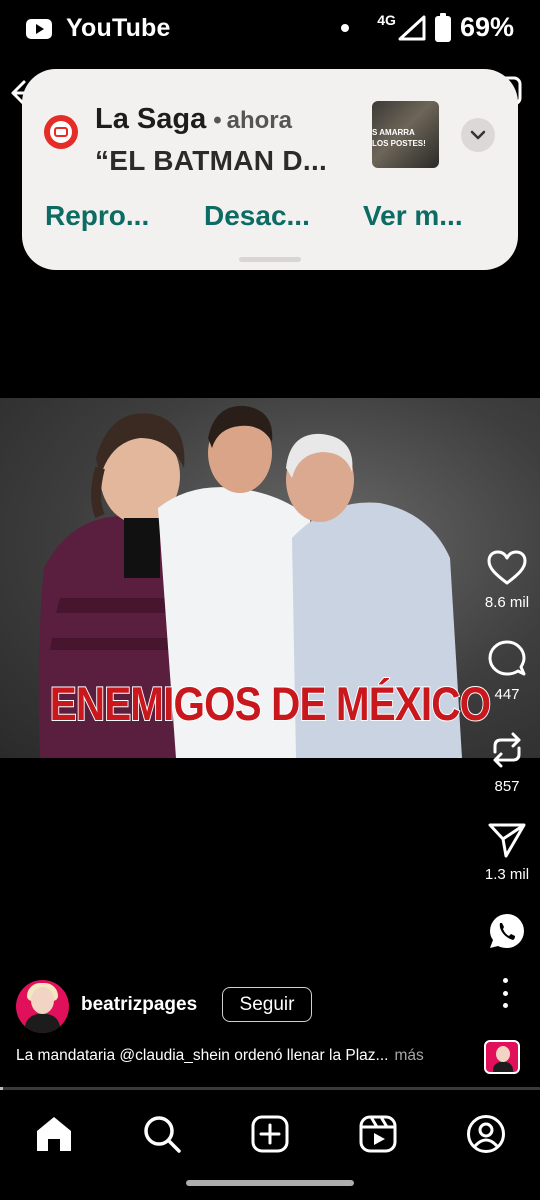 The width and height of the screenshot is (540, 1200). What do you see at coordinates (61, 132) in the screenshot?
I see `youtube-app-icon` at bounding box center [61, 132].